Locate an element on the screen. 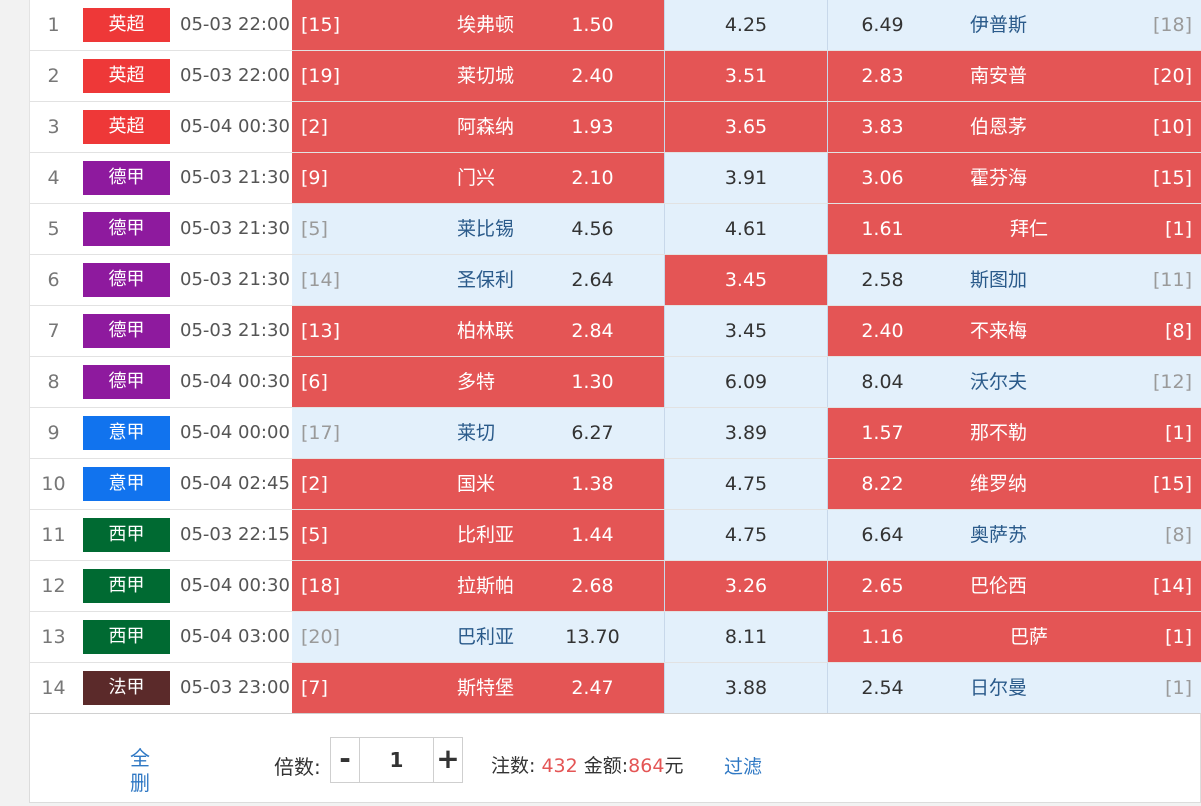 The width and height of the screenshot is (1201, 806). home-team: 圣保利 is located at coordinates (486, 280).